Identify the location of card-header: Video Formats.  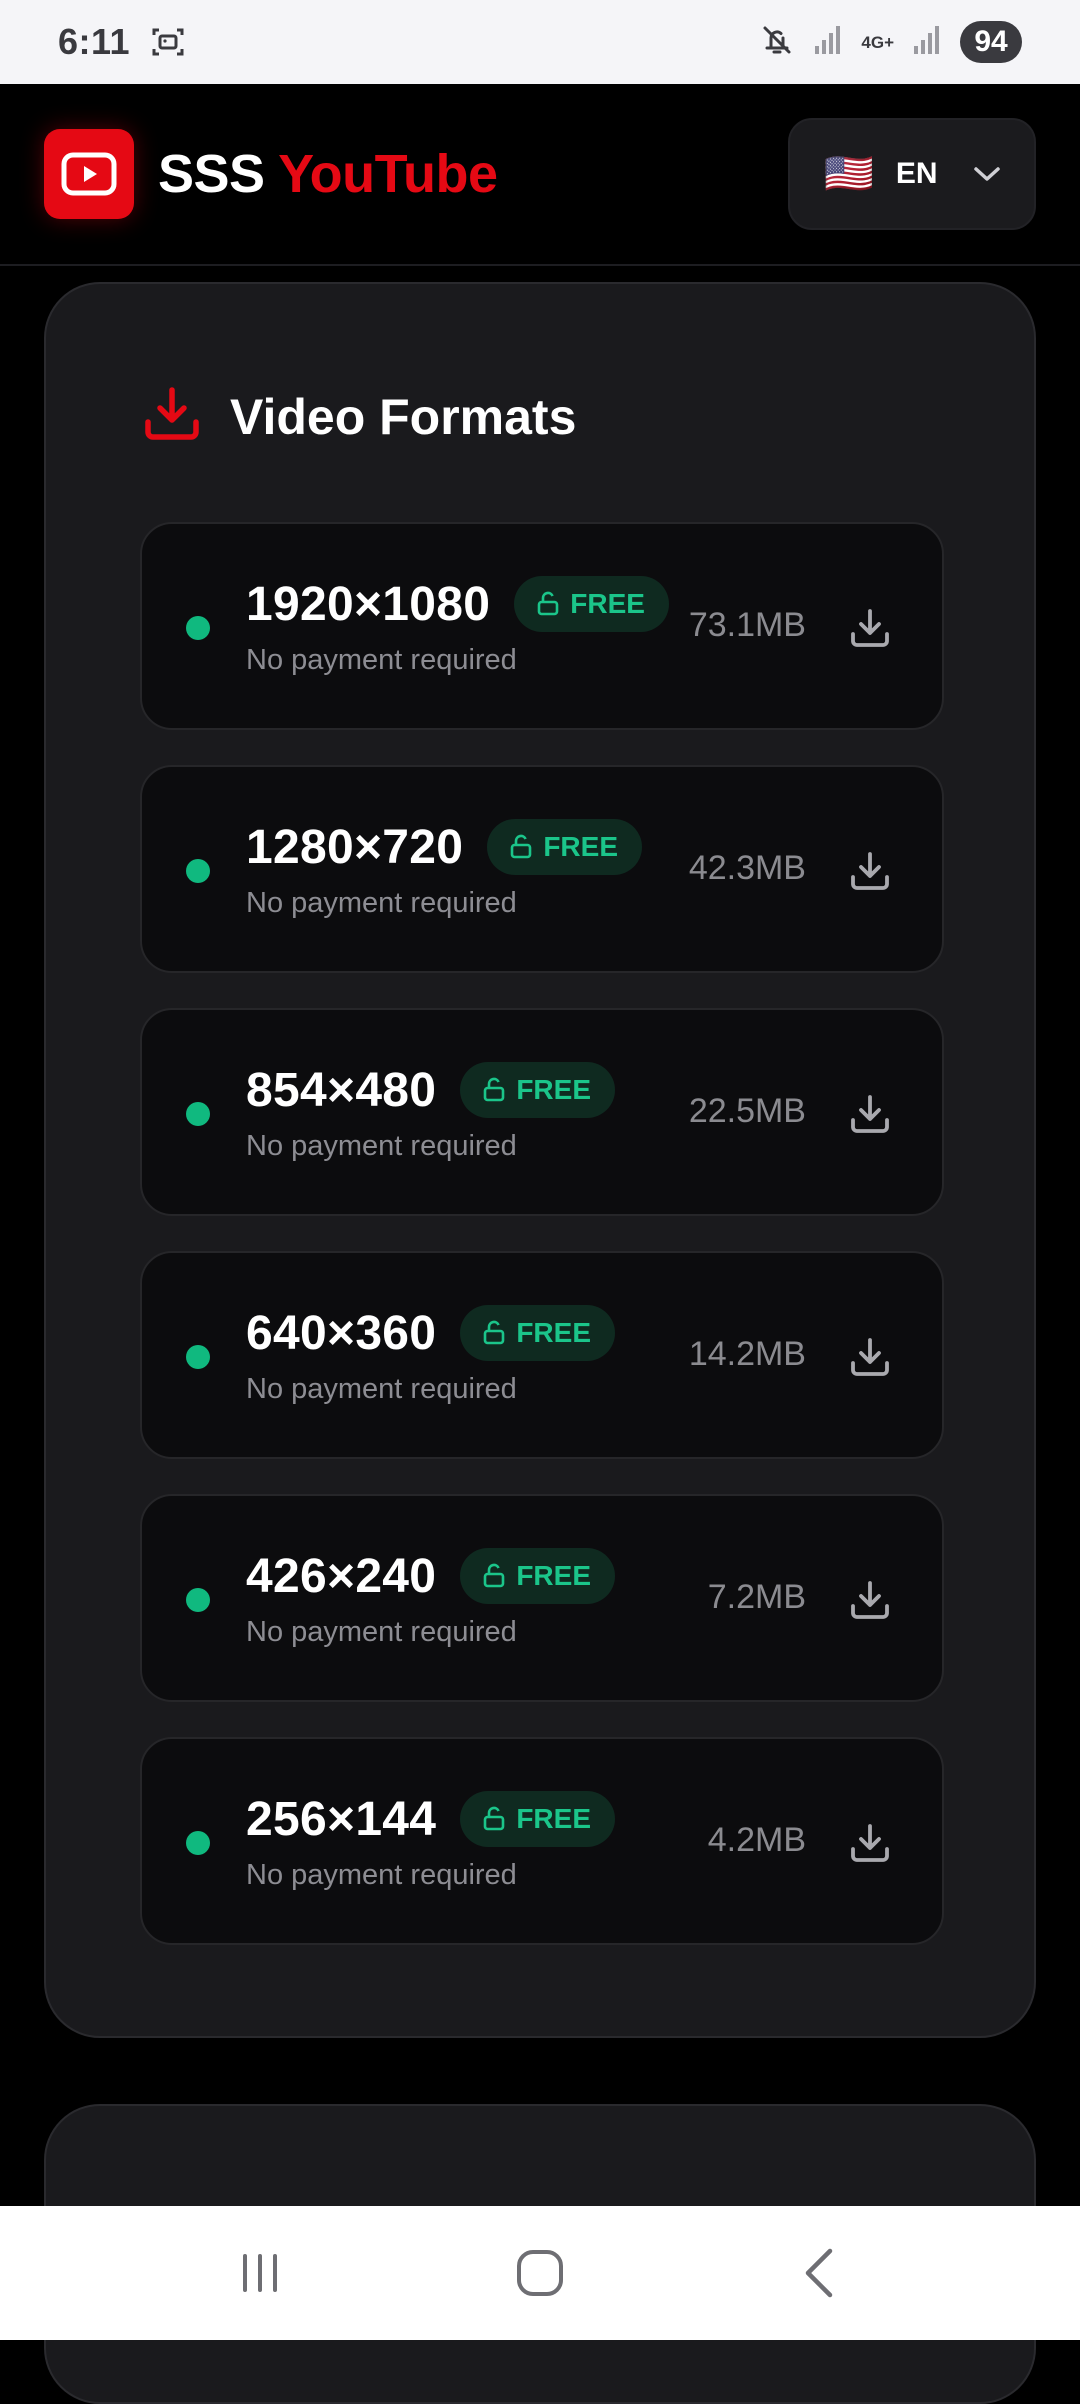
(359, 416).